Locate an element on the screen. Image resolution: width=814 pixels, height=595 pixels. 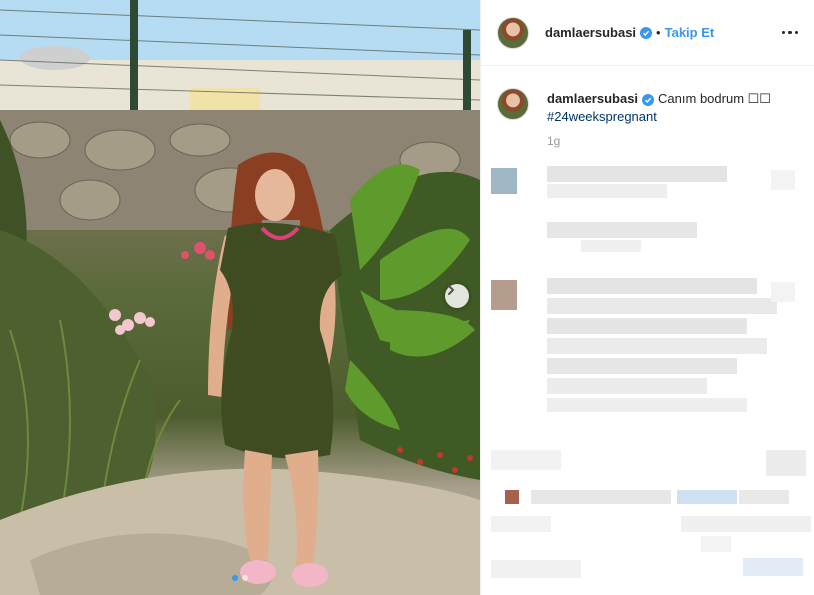
header-username: damlaersubasi is located at coordinates (590, 32).